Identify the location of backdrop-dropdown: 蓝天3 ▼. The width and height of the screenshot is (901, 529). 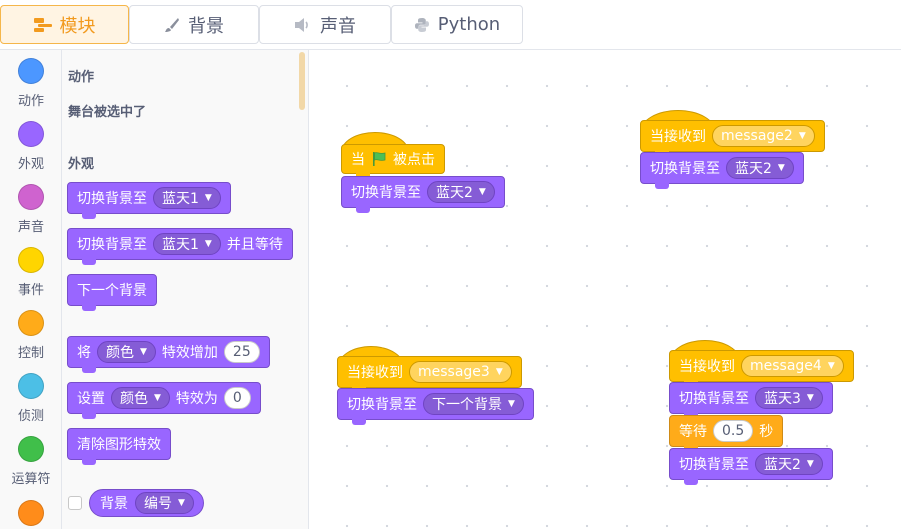
(789, 398).